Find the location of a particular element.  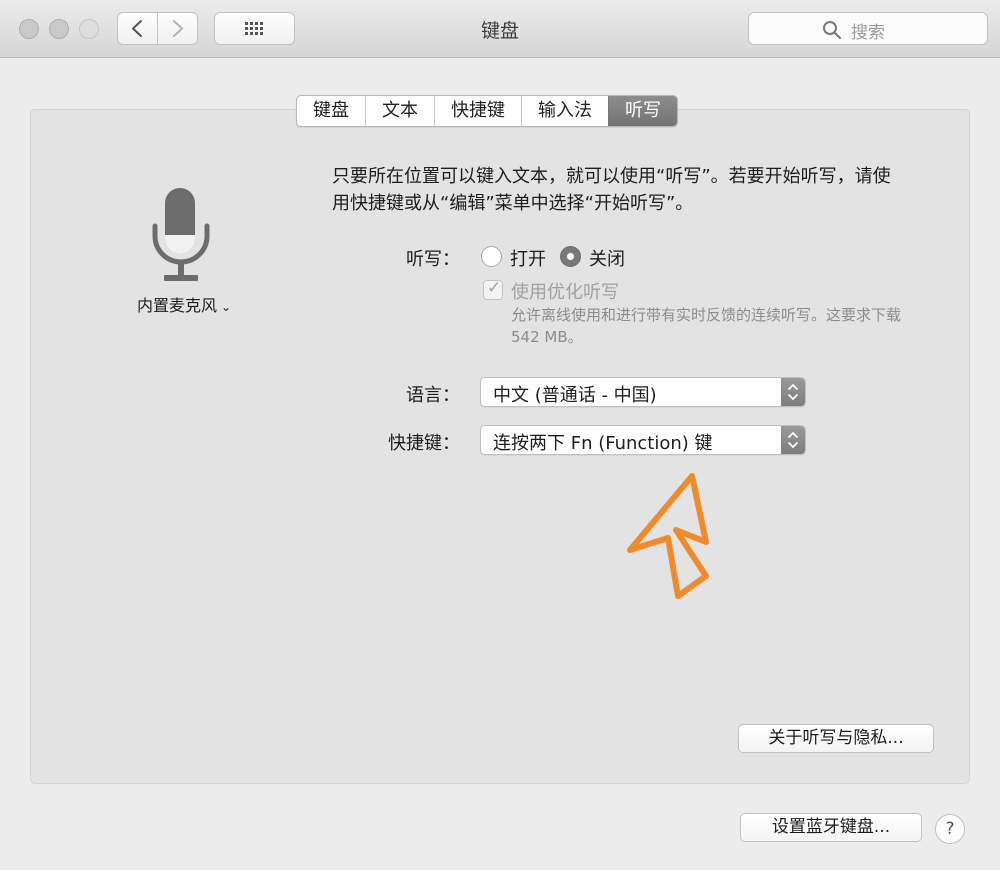

title-bar: 键盘 搜索 is located at coordinates (500, 29).